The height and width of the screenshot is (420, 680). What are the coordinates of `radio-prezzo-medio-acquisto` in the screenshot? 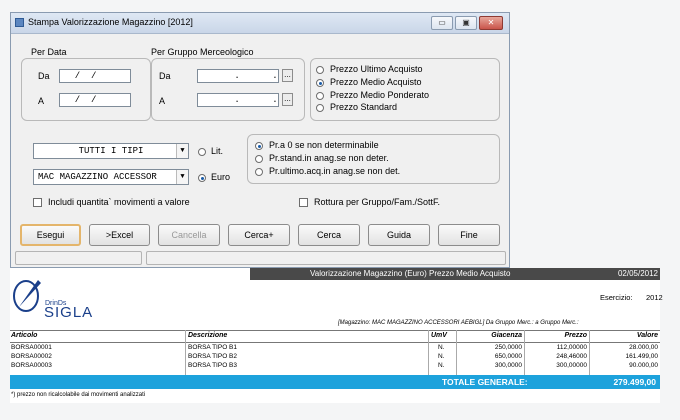 It's located at (320, 83).